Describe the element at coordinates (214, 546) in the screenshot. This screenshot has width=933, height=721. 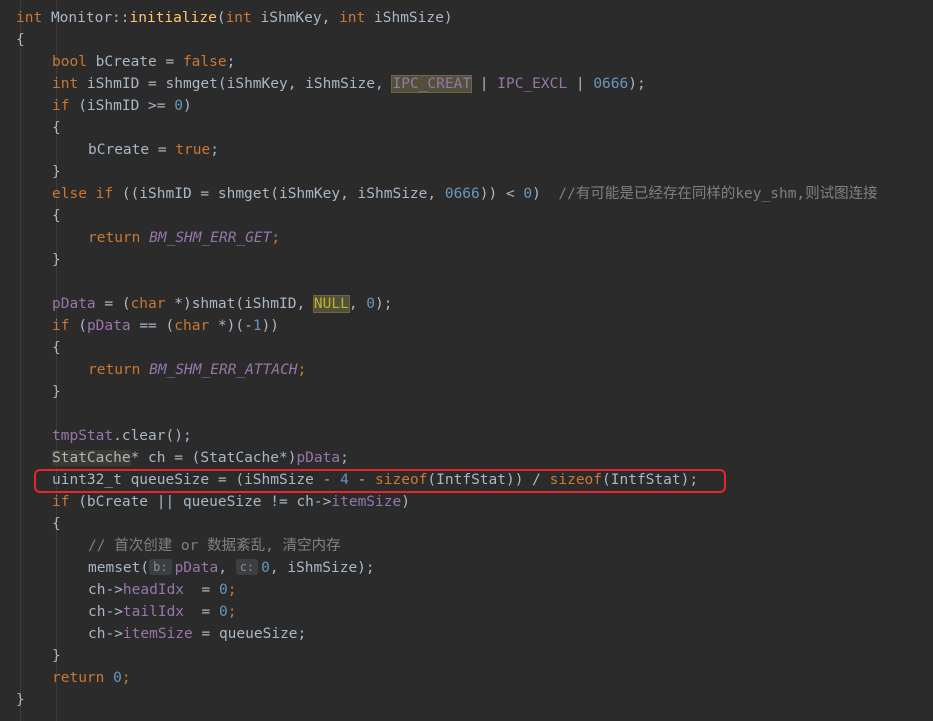
I see `code-line-25: // 首次创建 or 数据紊乱, 清空内存` at that location.